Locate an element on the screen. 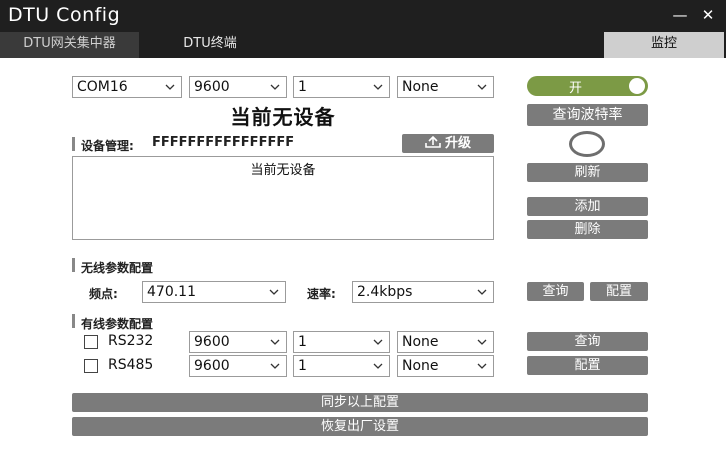 Image resolution: width=726 pixels, height=450 pixels. rs232-bits-select: 1 is located at coordinates (341, 342).